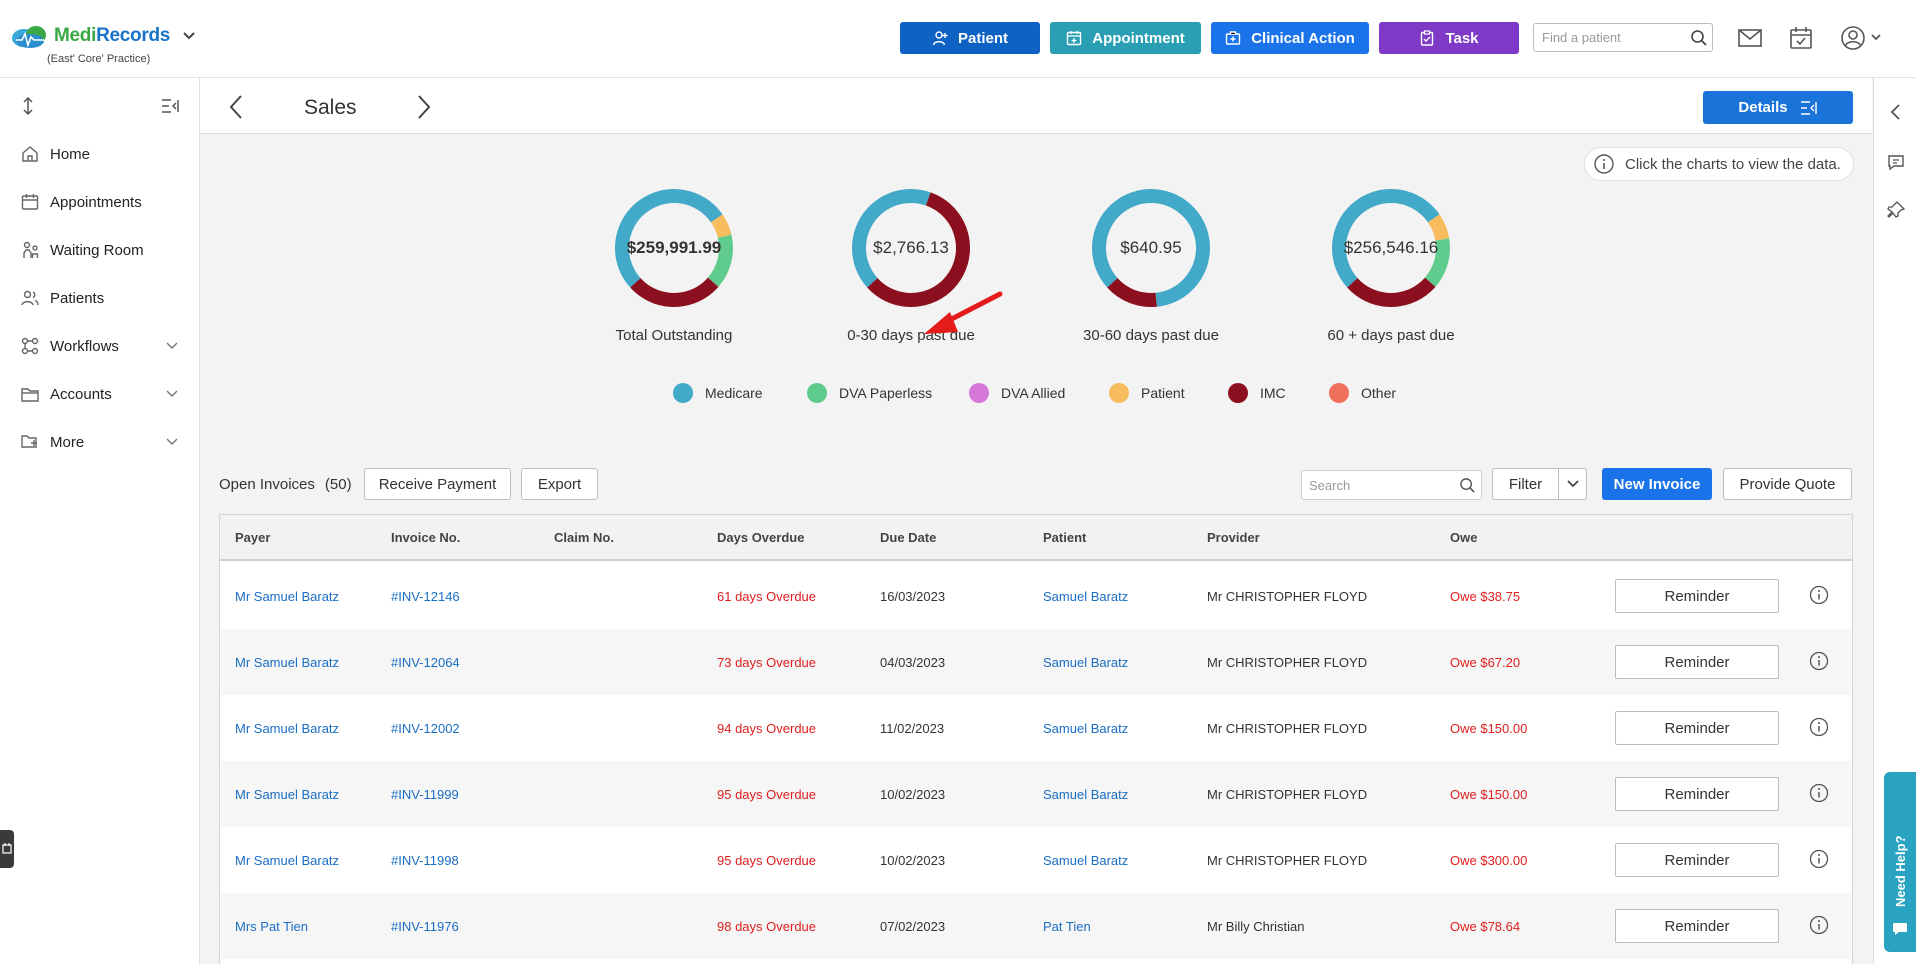 Image resolution: width=1916 pixels, height=964 pixels. I want to click on invoice-link: #INV-12002, so click(425, 728).